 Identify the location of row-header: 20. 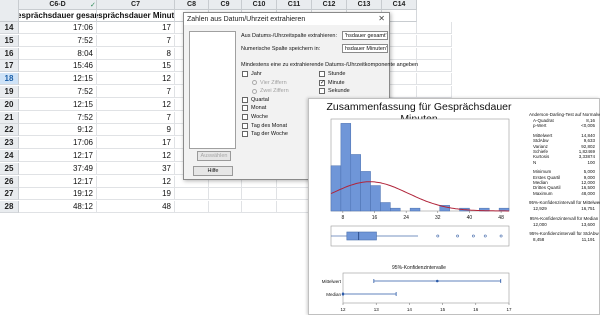
(9, 104).